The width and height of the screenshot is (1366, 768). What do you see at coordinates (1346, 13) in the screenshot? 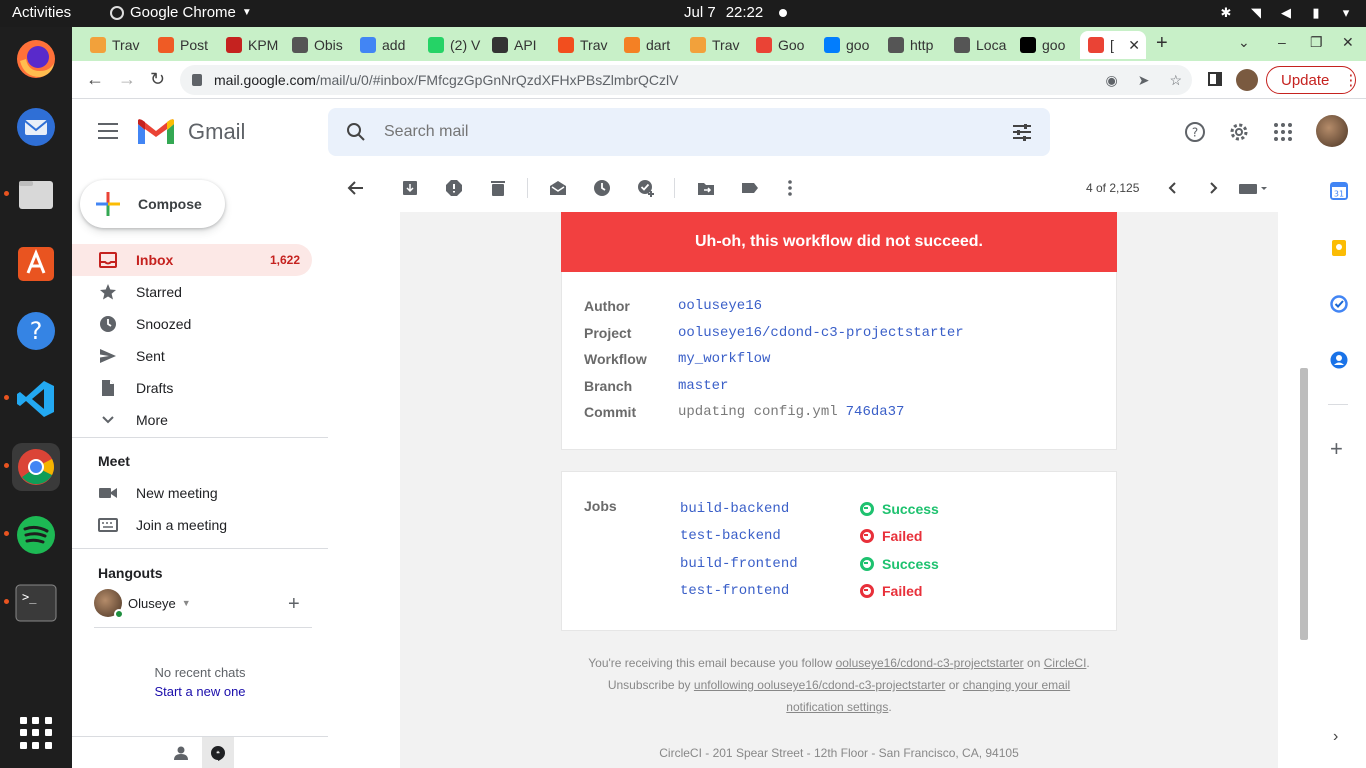
I see `power-menu-icon: ▾` at bounding box center [1346, 13].